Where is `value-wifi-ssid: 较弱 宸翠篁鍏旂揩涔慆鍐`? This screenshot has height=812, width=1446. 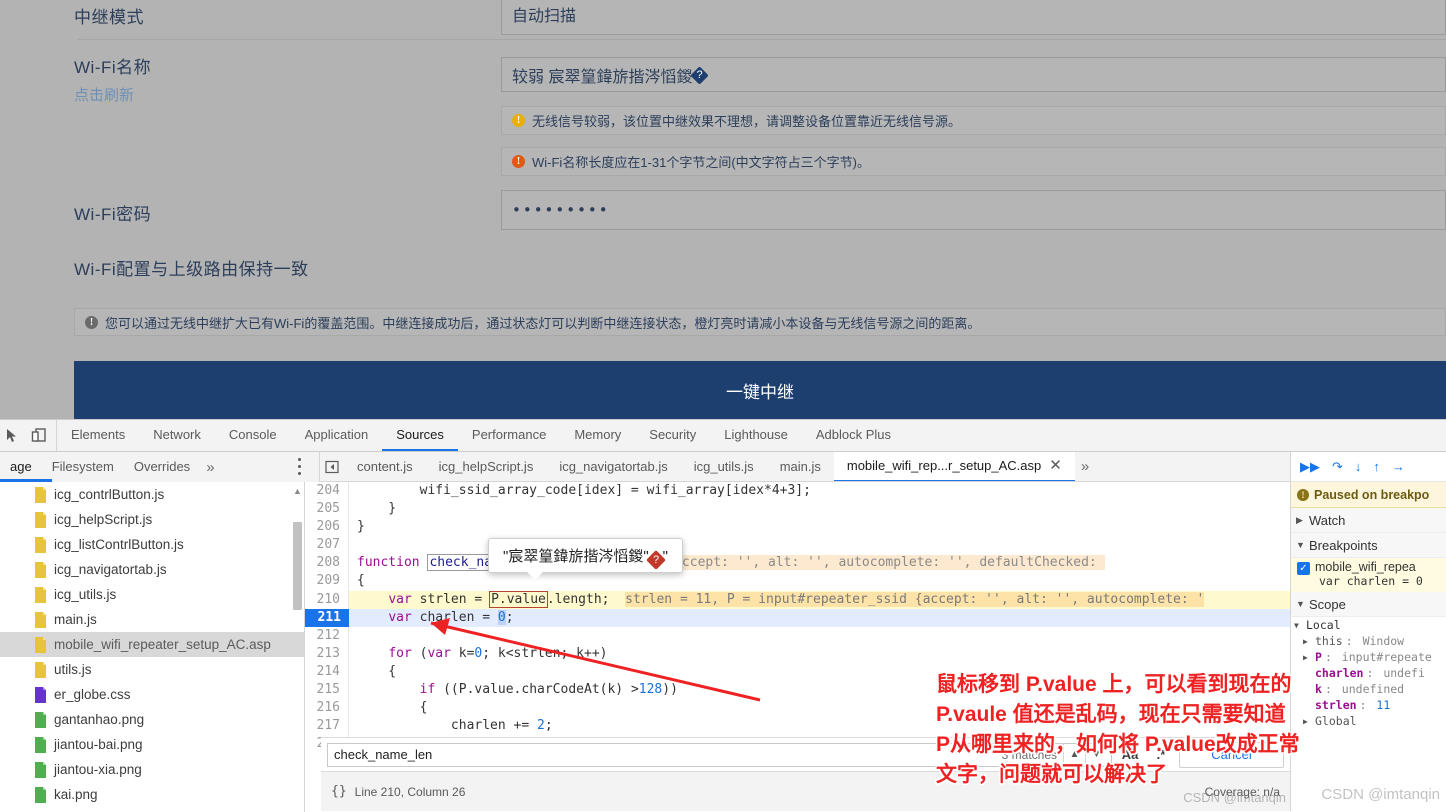
value-wifi-ssid: 较弱 宸翠篁鍏旂揩涔慆鍐 is located at coordinates (602, 75).